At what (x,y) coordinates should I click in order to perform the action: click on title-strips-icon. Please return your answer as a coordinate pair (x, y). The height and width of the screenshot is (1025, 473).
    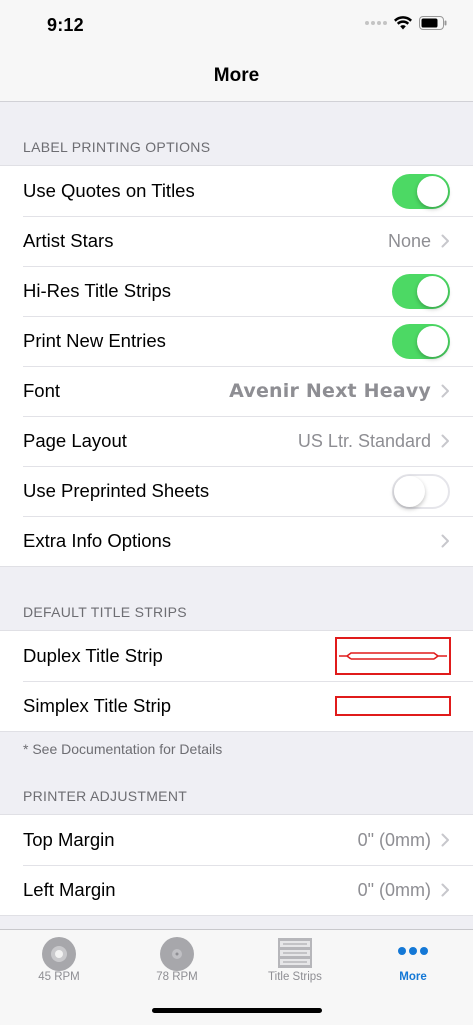
    Looking at the image, I should click on (295, 953).